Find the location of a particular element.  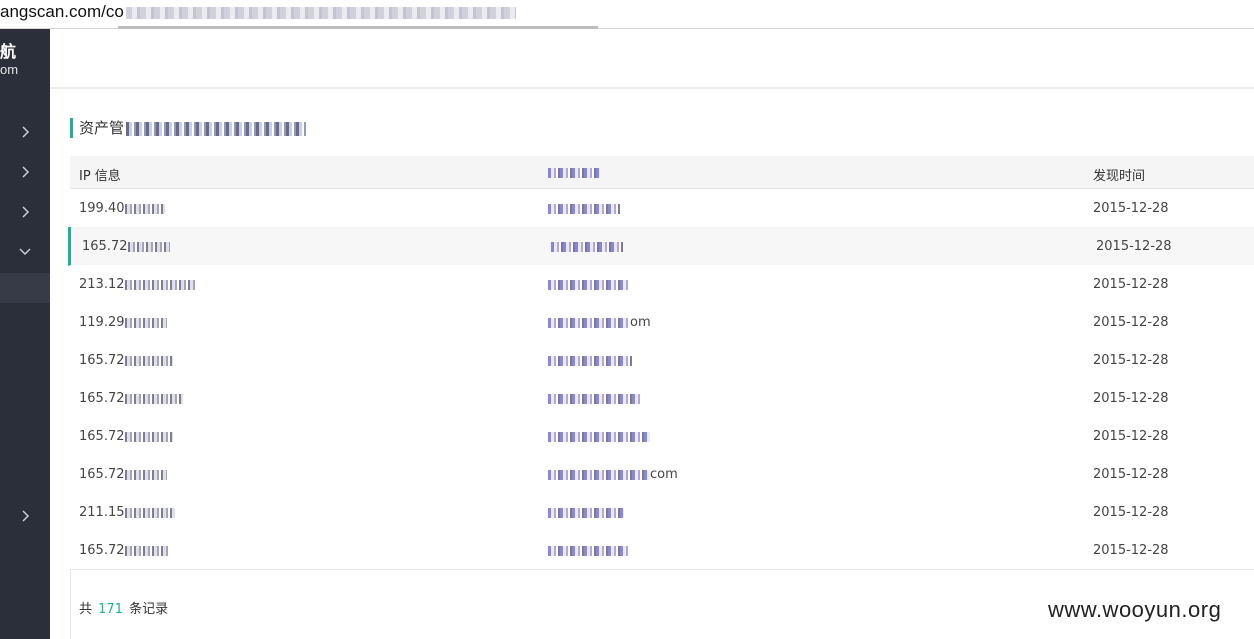

table-row: 213.12 2015-12-28 is located at coordinates (662, 284).